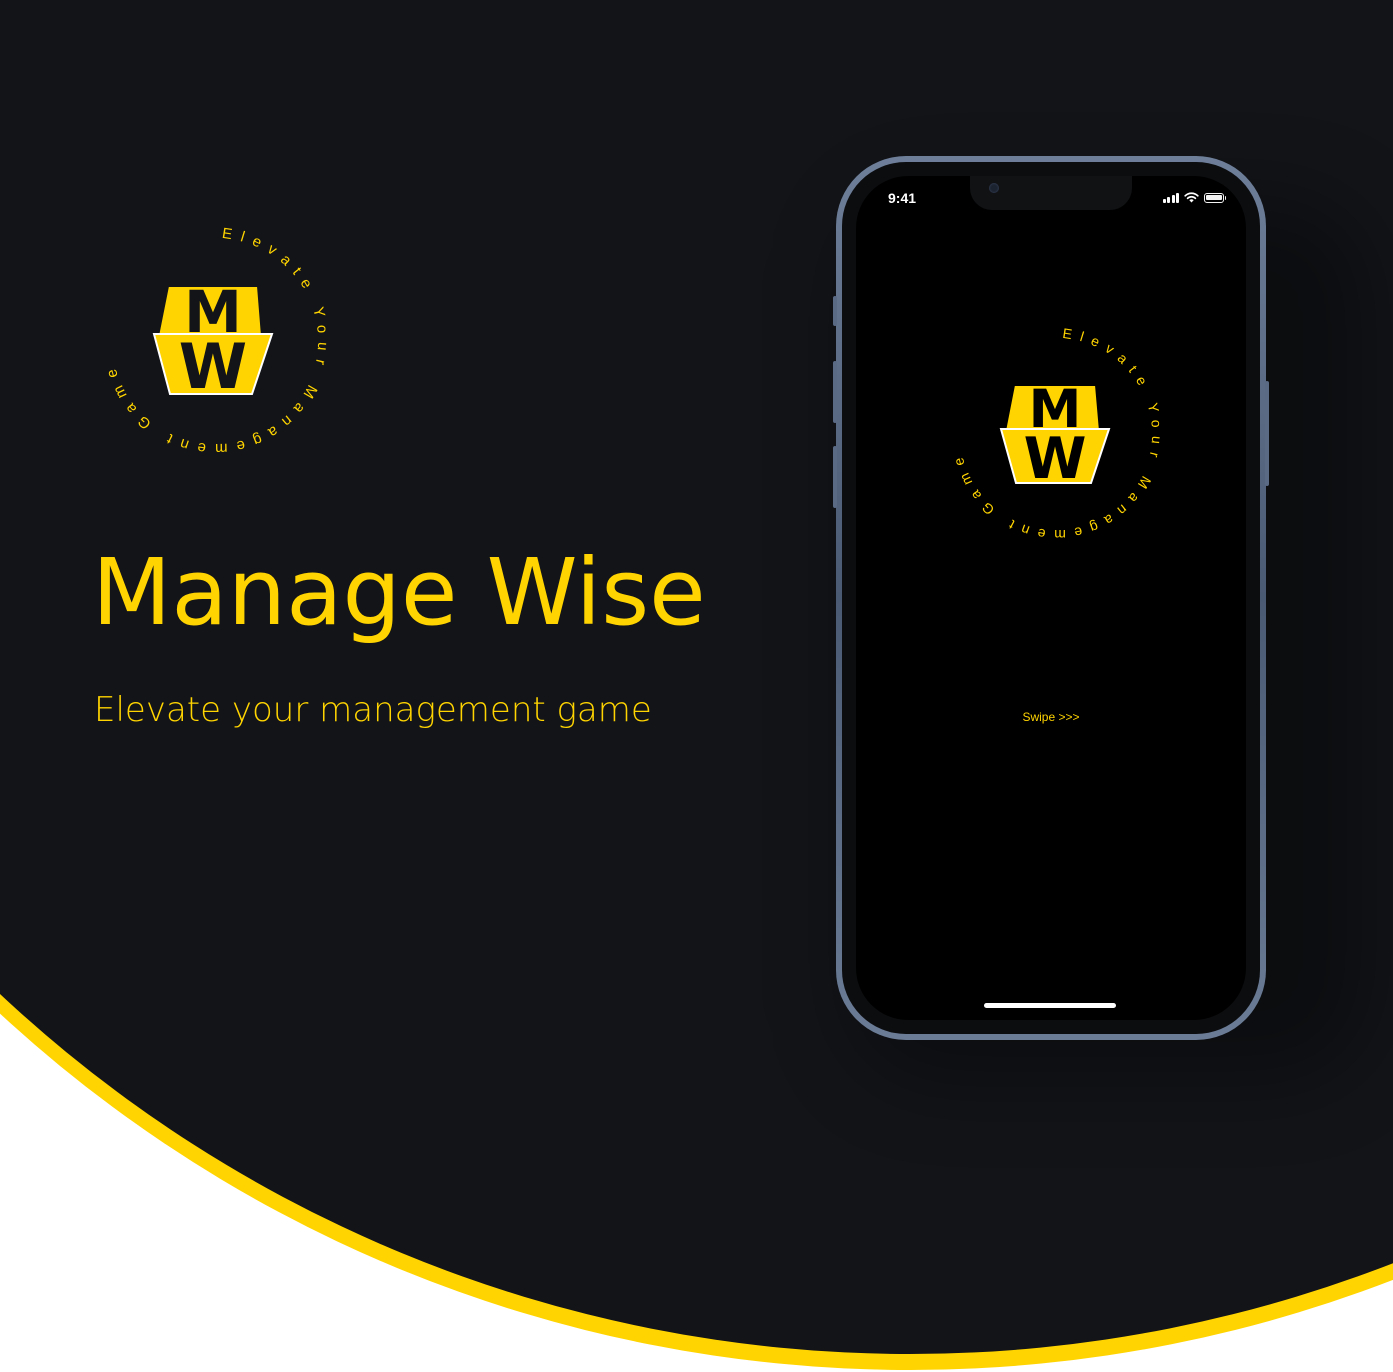  Describe the element at coordinates (835, 311) in the screenshot. I see `phone-mute-switch` at that location.